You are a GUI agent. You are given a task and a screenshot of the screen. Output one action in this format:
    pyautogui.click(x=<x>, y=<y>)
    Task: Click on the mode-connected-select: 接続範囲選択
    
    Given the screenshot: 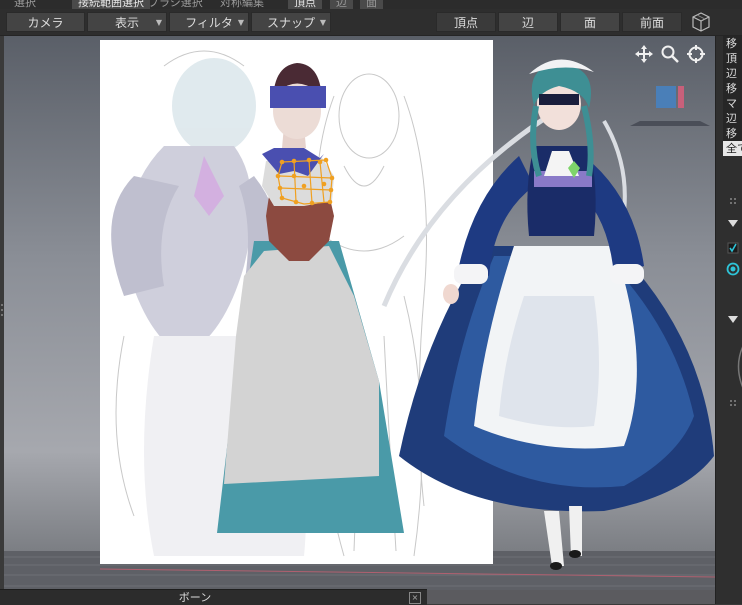 What is the action you would take?
    pyautogui.click(x=111, y=4)
    